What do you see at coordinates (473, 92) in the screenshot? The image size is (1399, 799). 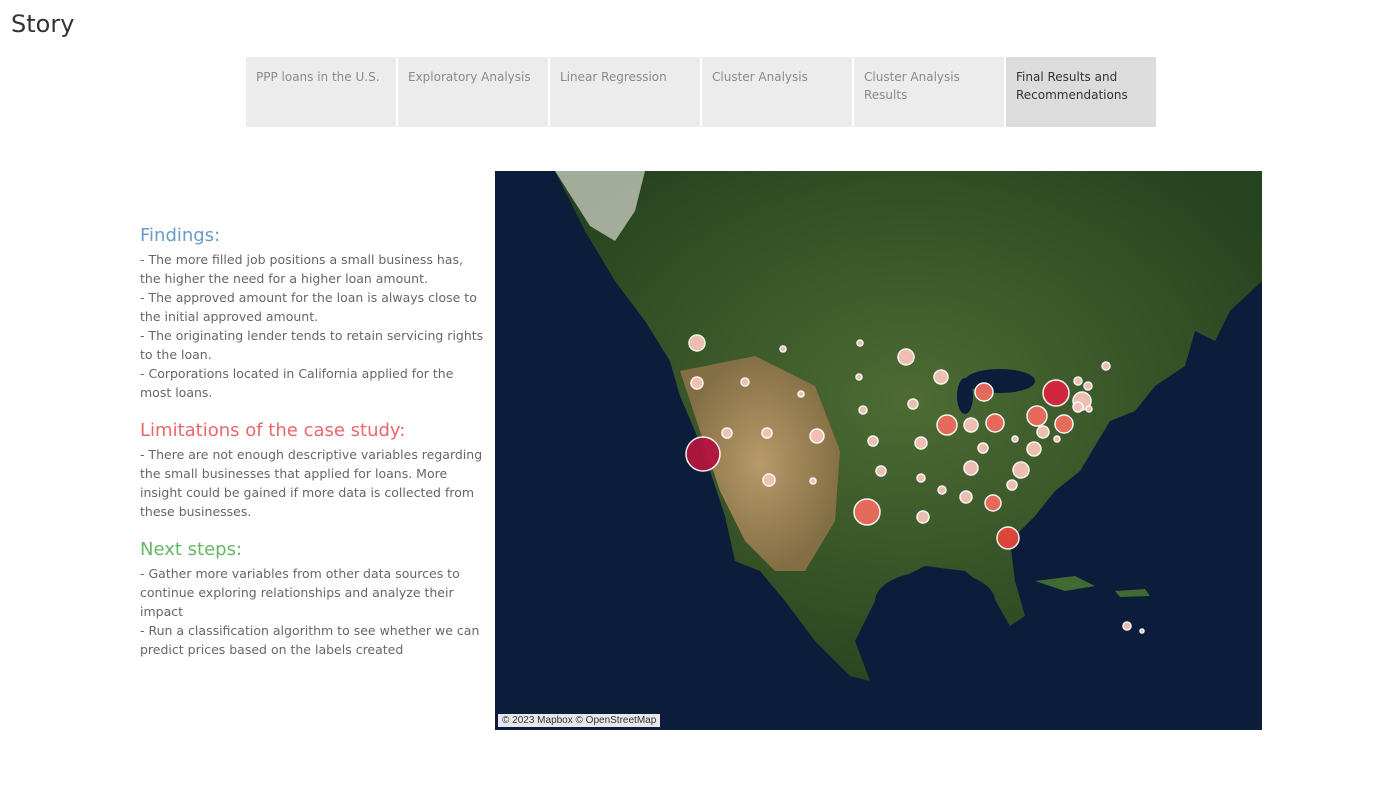 I see `tab-exploratory-analysis: Exploratory Analysis` at bounding box center [473, 92].